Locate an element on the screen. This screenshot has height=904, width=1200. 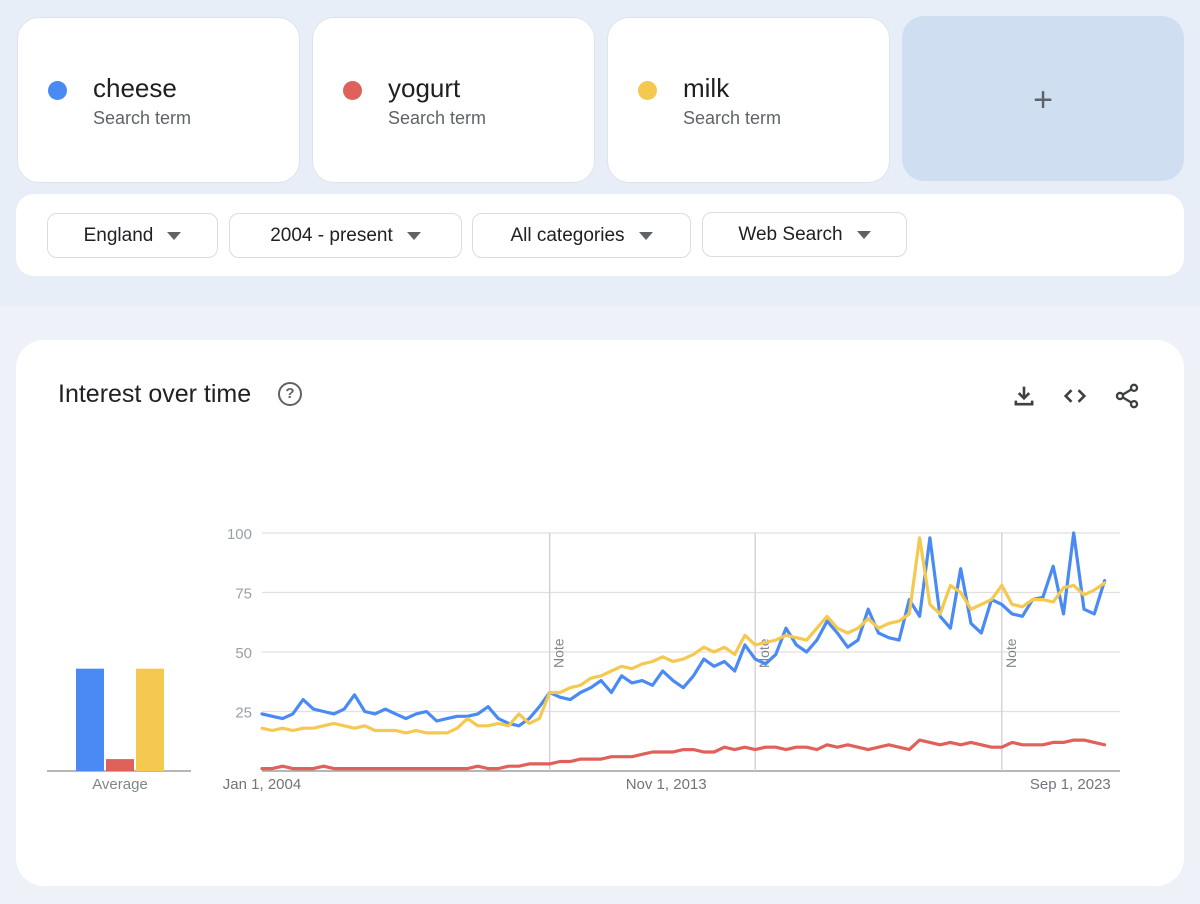
average-bar-milk is located at coordinates (150, 719).